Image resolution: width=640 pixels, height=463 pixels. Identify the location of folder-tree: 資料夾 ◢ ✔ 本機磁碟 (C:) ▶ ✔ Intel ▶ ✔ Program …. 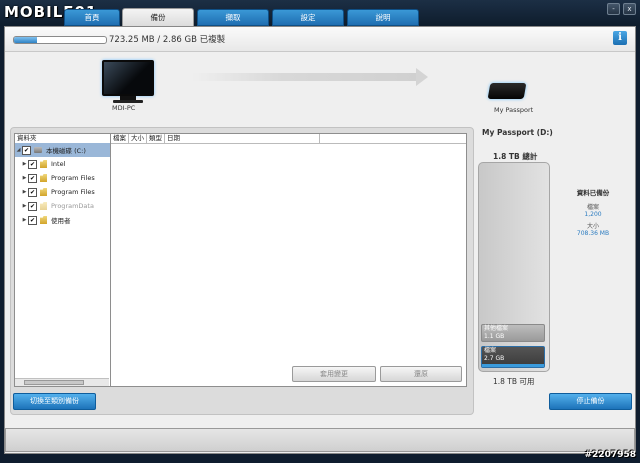
(63, 260).